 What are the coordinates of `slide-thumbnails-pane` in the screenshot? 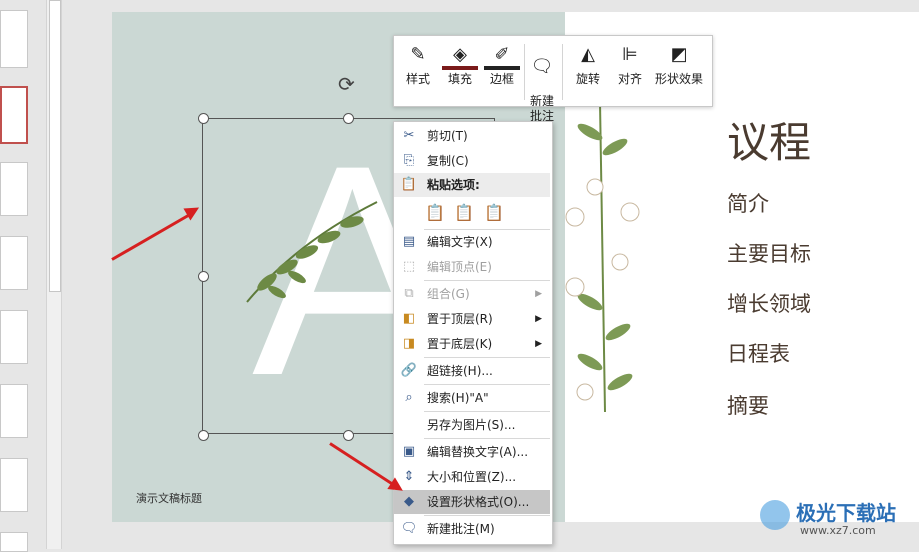 It's located at (20, 276).